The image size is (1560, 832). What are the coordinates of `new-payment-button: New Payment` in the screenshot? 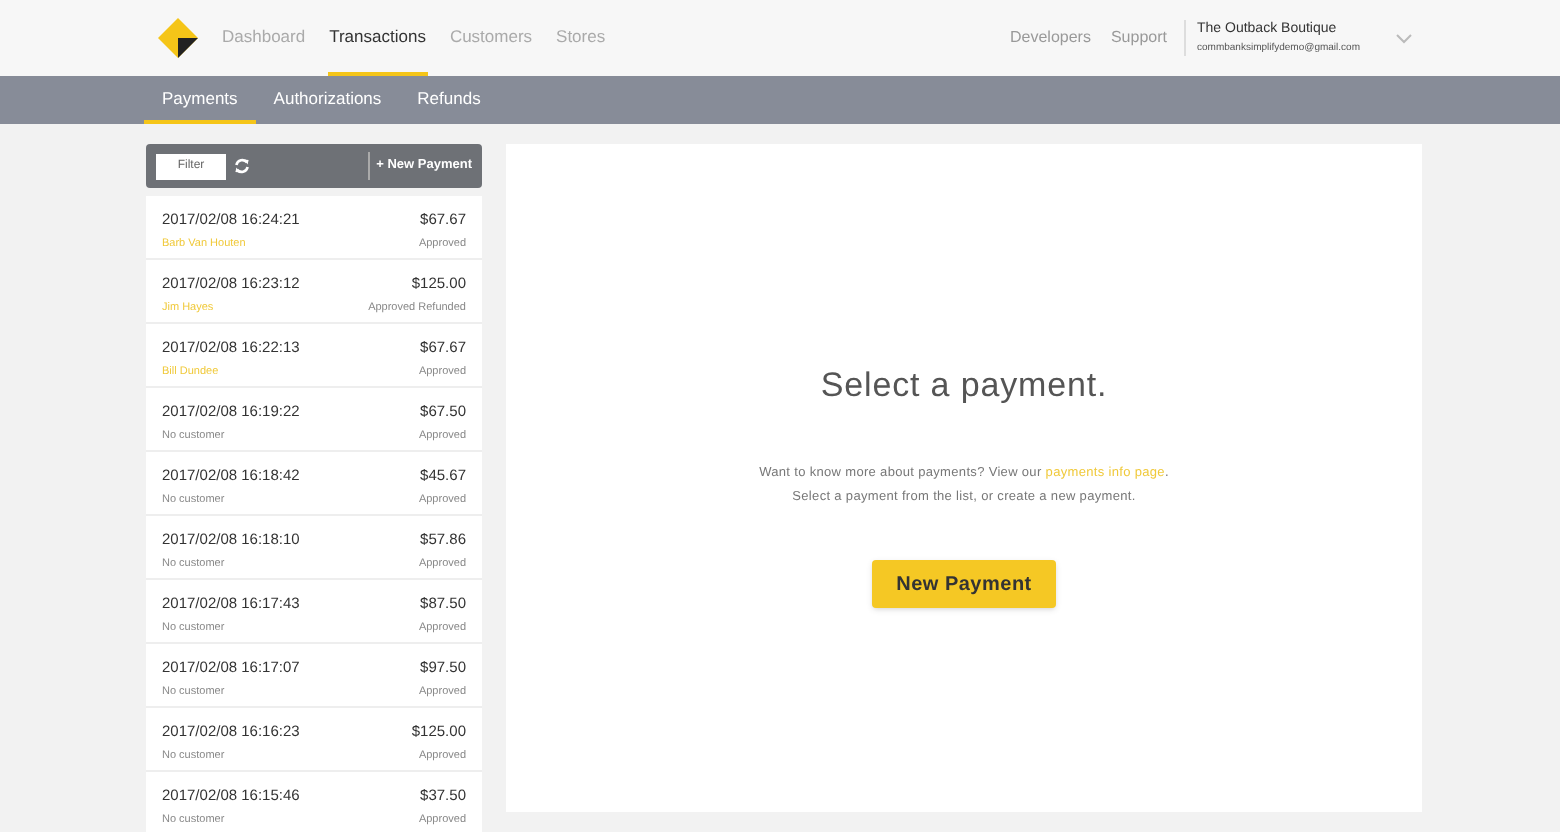 It's located at (964, 584).